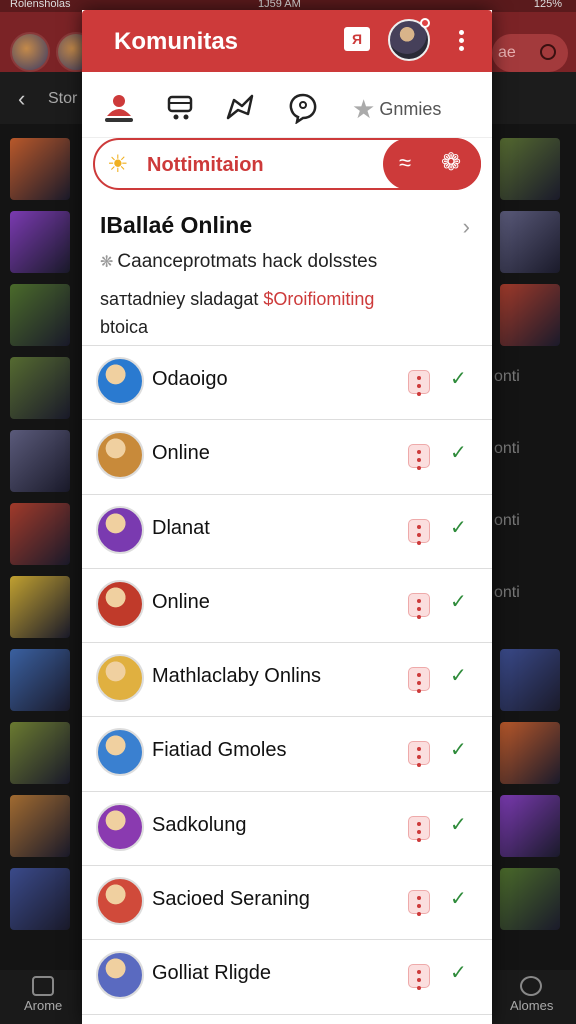 This screenshot has height=1024, width=576. I want to click on list-item: Fiatiad Gmoles ✓, so click(287, 754).